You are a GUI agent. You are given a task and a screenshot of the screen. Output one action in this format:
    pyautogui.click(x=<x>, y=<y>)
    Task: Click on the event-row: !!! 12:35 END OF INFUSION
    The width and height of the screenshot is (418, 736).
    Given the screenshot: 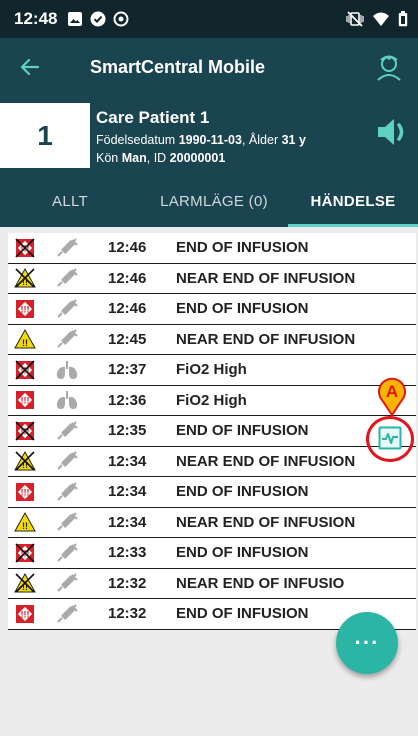 What is the action you would take?
    pyautogui.click(x=212, y=431)
    